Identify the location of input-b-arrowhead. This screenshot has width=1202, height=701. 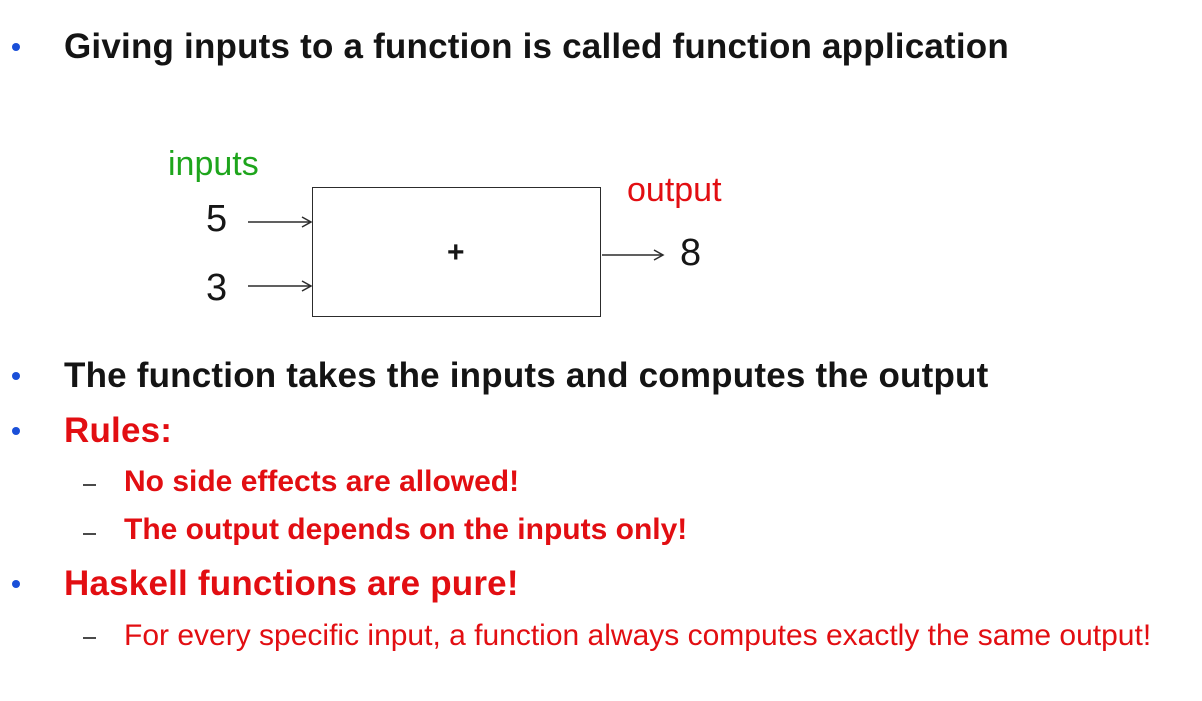
(307, 286).